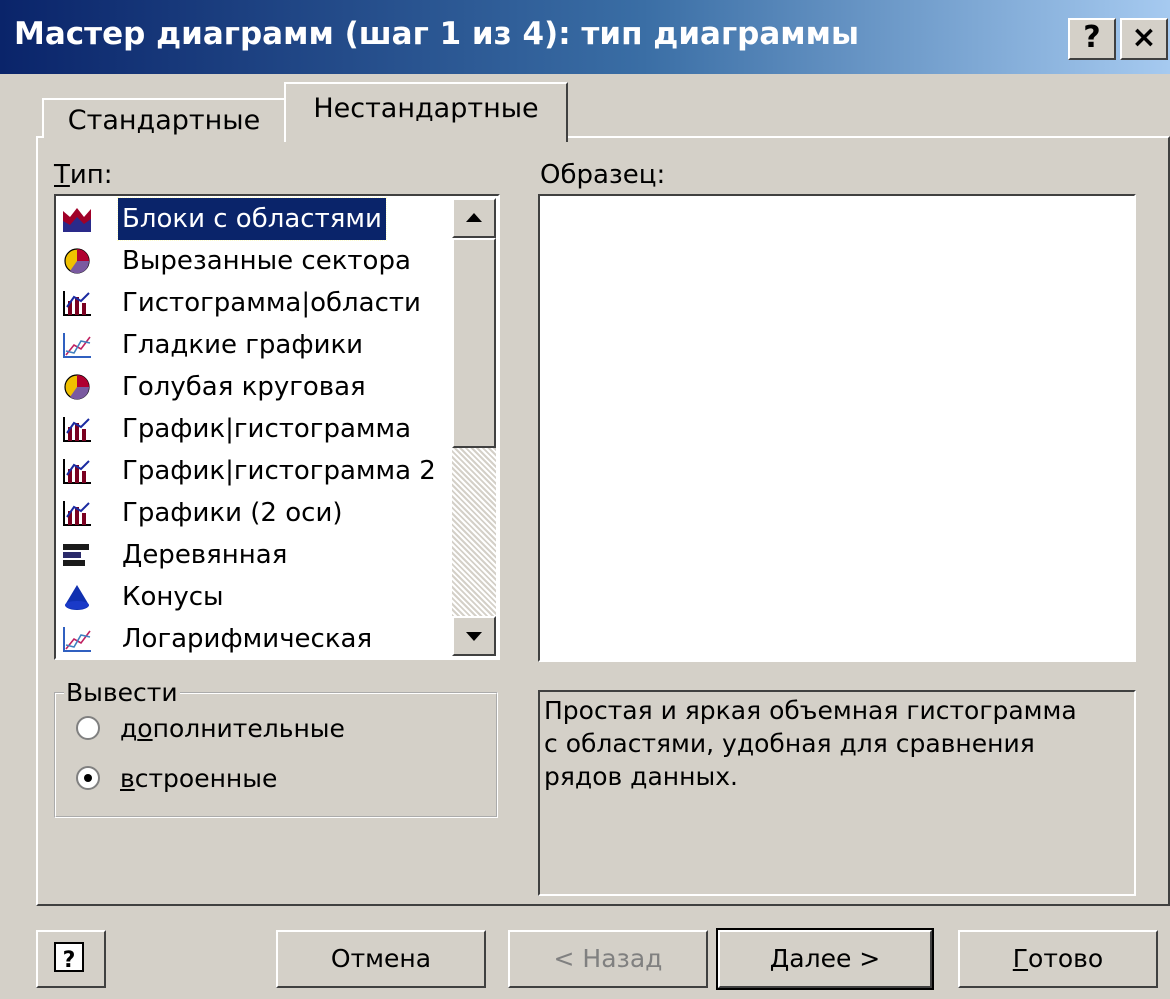  I want to click on area-blocks-icon, so click(77, 220).